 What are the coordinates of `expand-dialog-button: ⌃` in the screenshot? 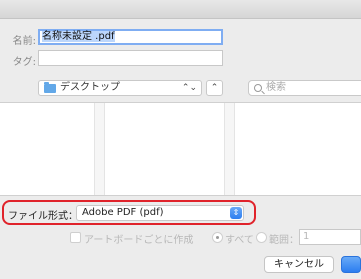 It's located at (214, 88).